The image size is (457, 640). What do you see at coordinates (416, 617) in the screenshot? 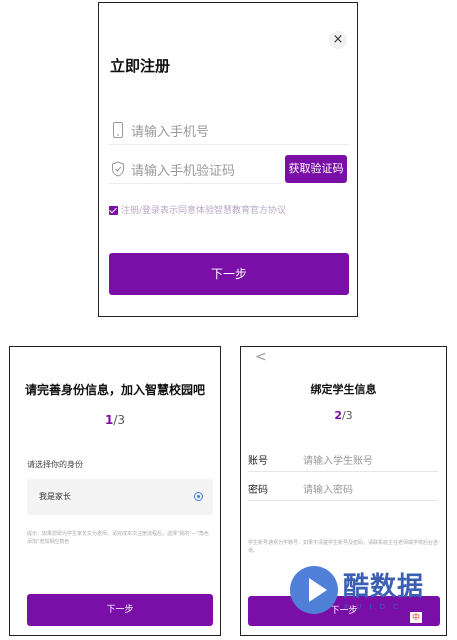
I see `watermark-chip: 中` at bounding box center [416, 617].